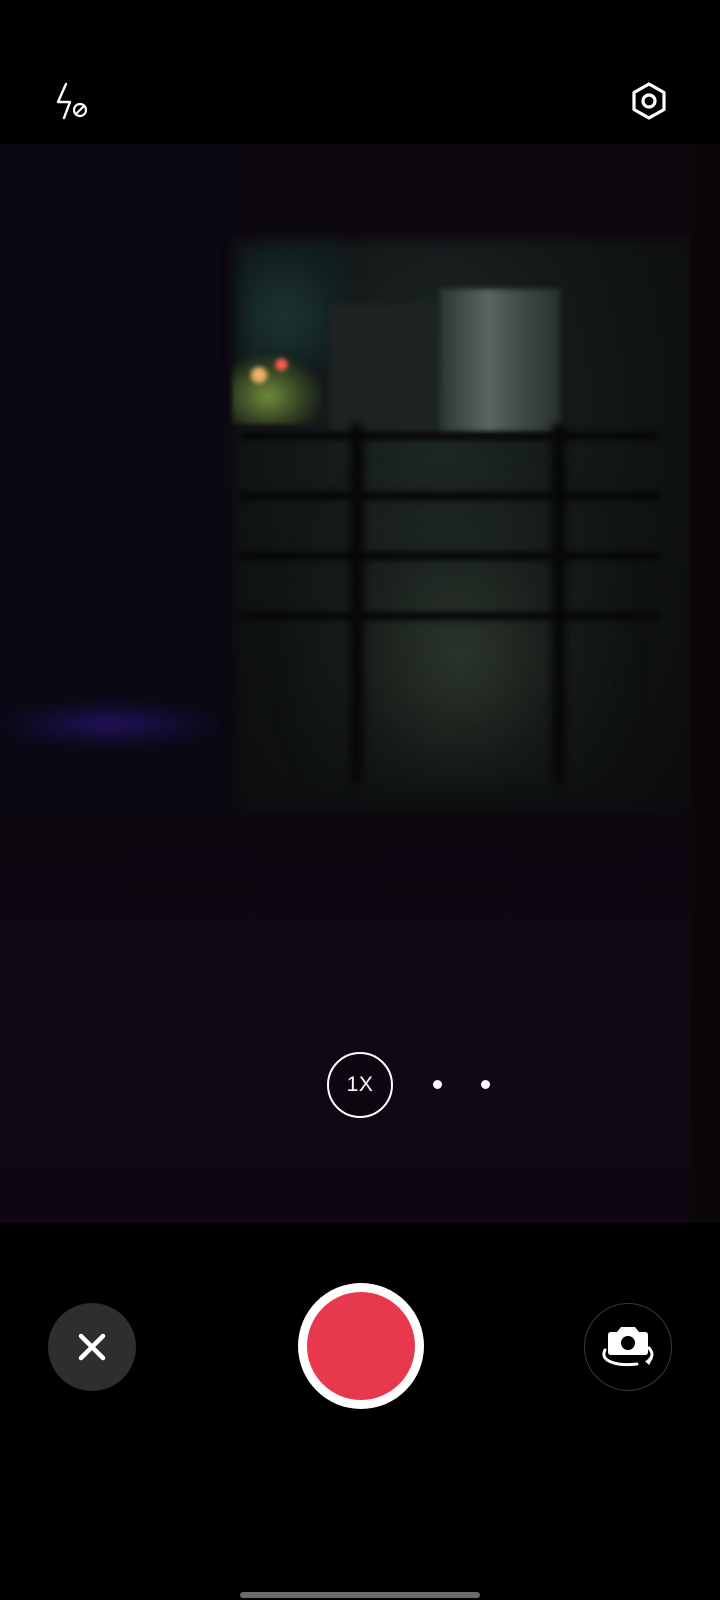 This screenshot has height=1600, width=720. I want to click on record-button, so click(361, 1346).